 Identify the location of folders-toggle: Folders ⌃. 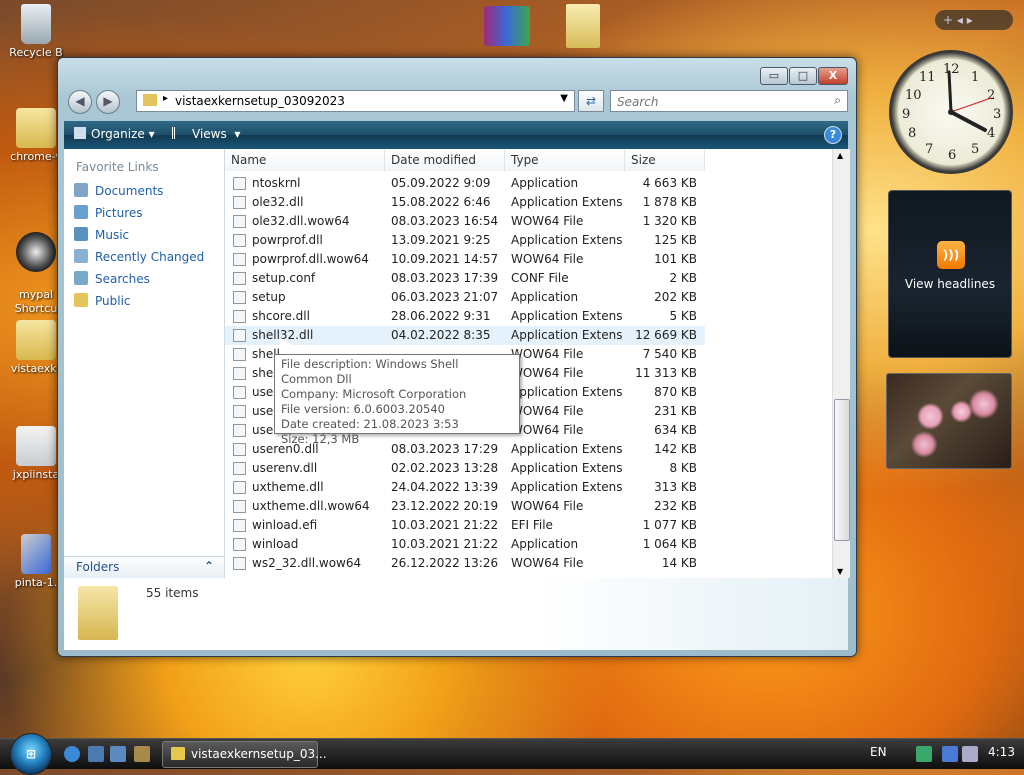
(144, 567).